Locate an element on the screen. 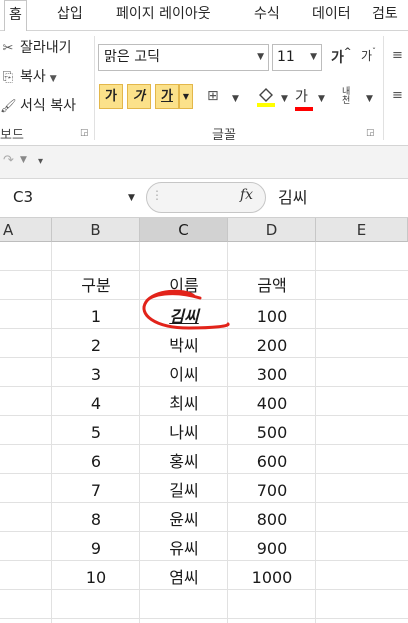 Image resolution: width=408 pixels, height=623 pixels. cut-label: 잘라내기 is located at coordinates (46, 48).